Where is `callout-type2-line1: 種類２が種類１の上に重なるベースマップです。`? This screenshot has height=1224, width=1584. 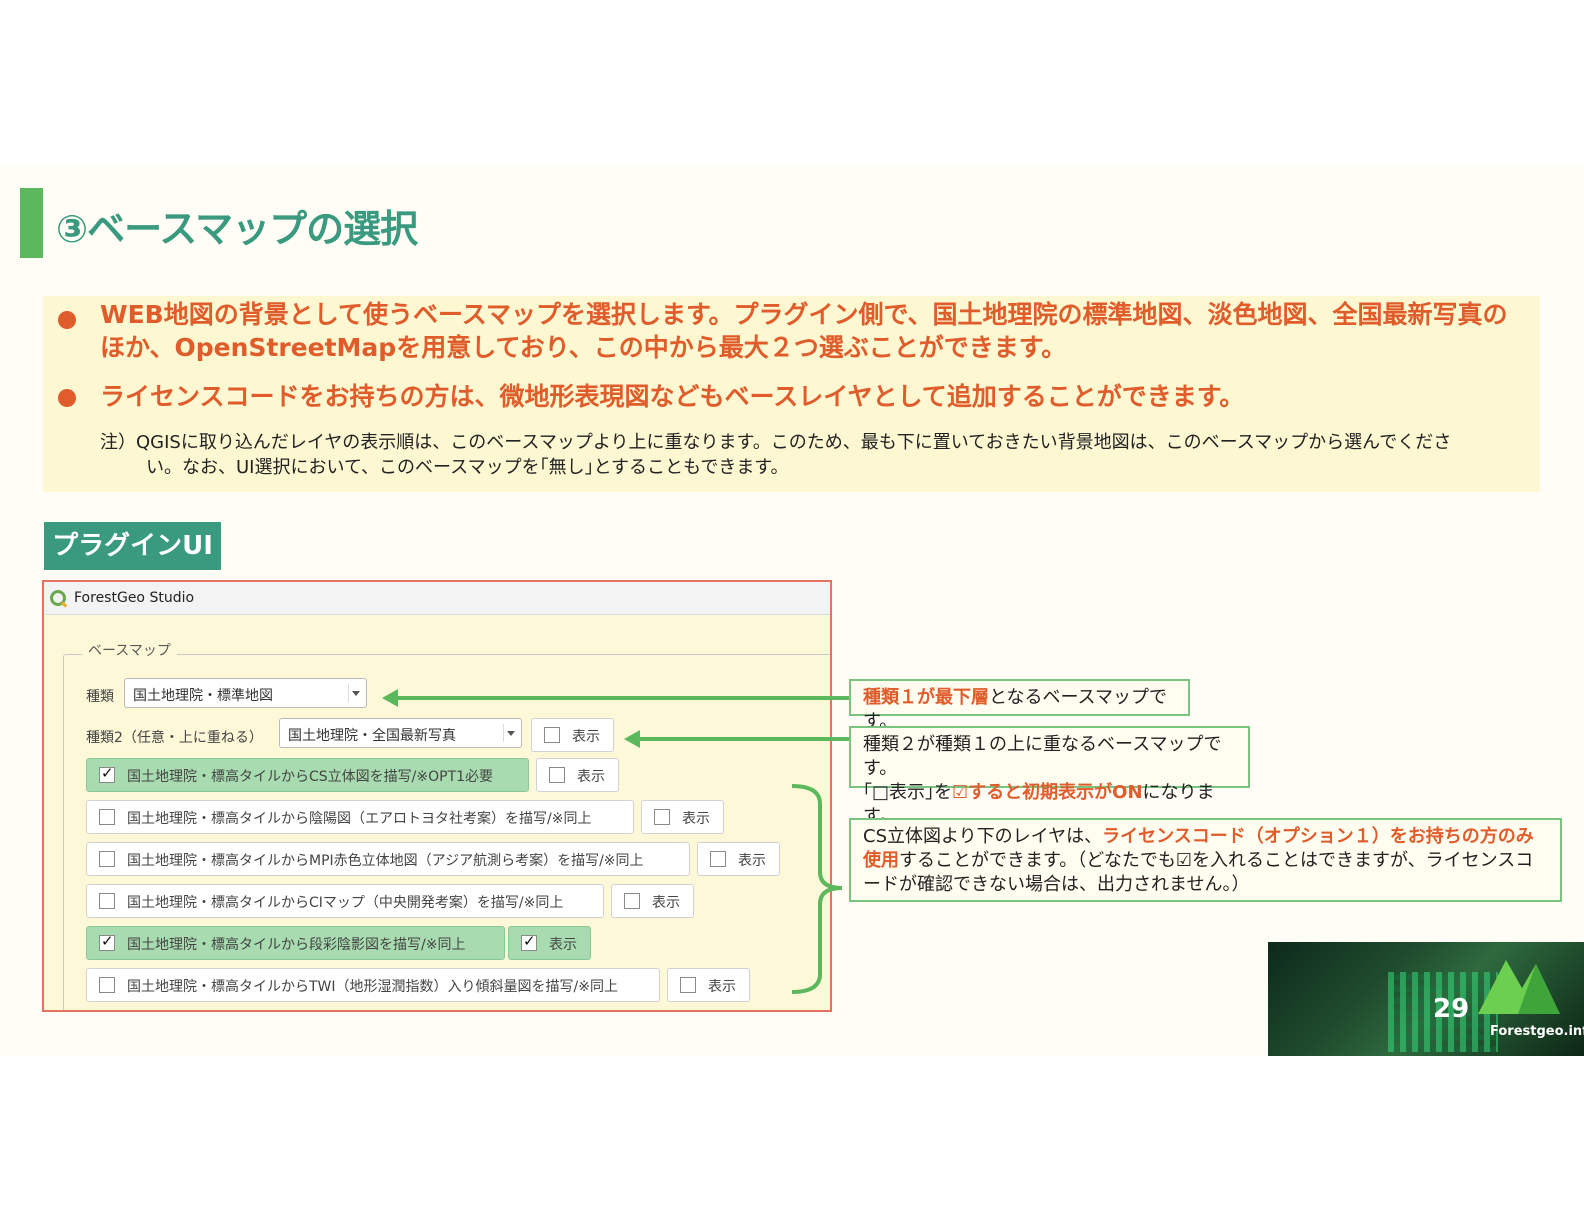 callout-type2-line1: 種類２が種類１の上に重なるベースマップです。 is located at coordinates (1042, 756).